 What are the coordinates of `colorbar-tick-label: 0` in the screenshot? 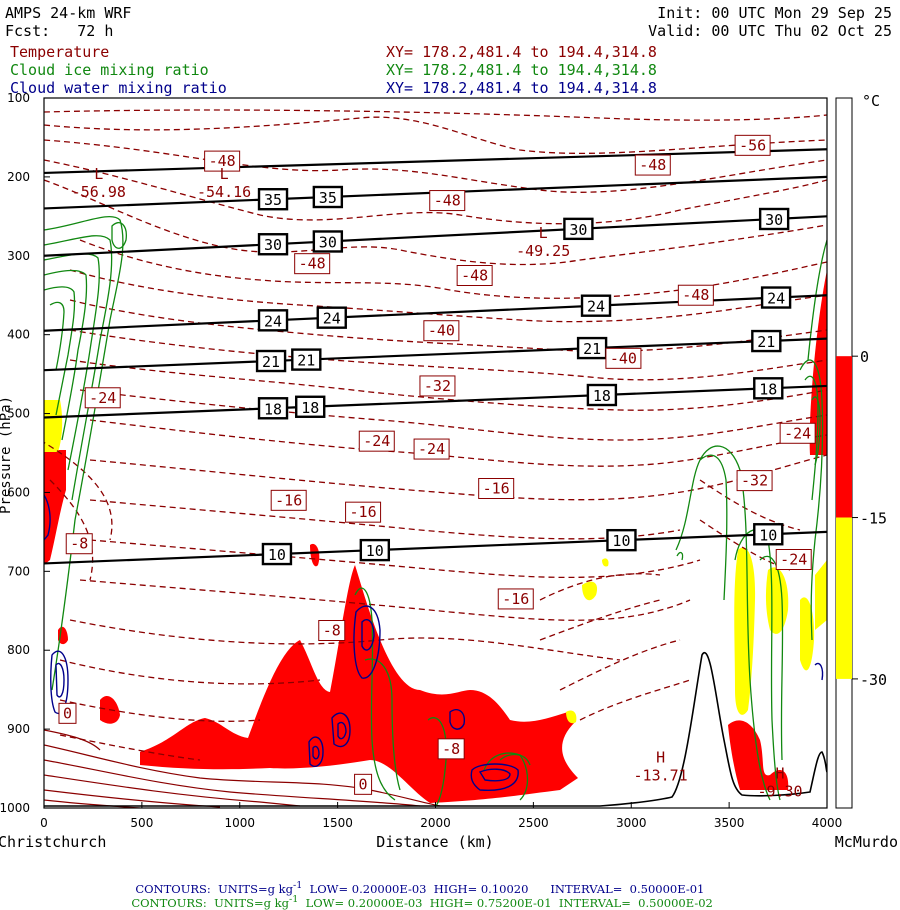 It's located at (864, 357).